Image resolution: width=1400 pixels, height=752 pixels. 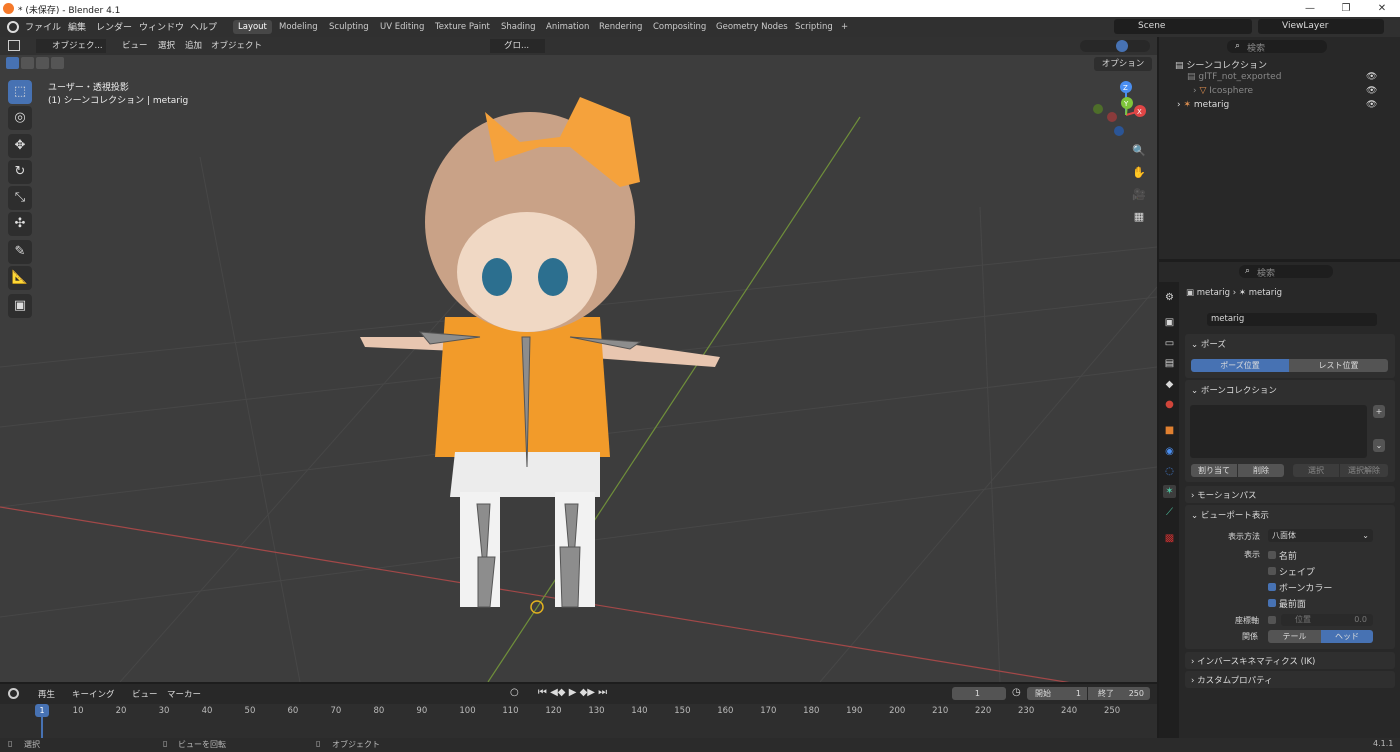 I want to click on tab-layout: Layout, so click(x=252, y=27).